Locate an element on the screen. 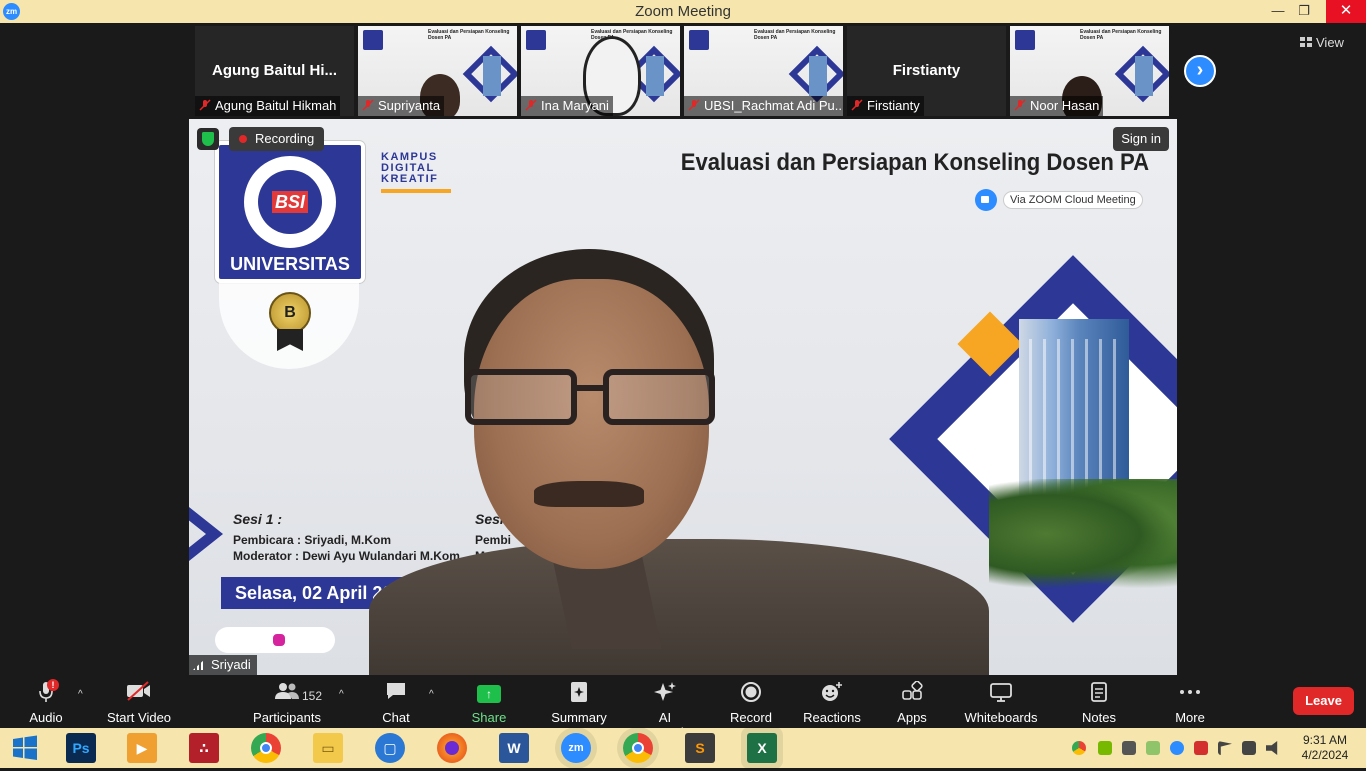  system-clock: 9:31 AM 4/2/2024 is located at coordinates (1325, 748).